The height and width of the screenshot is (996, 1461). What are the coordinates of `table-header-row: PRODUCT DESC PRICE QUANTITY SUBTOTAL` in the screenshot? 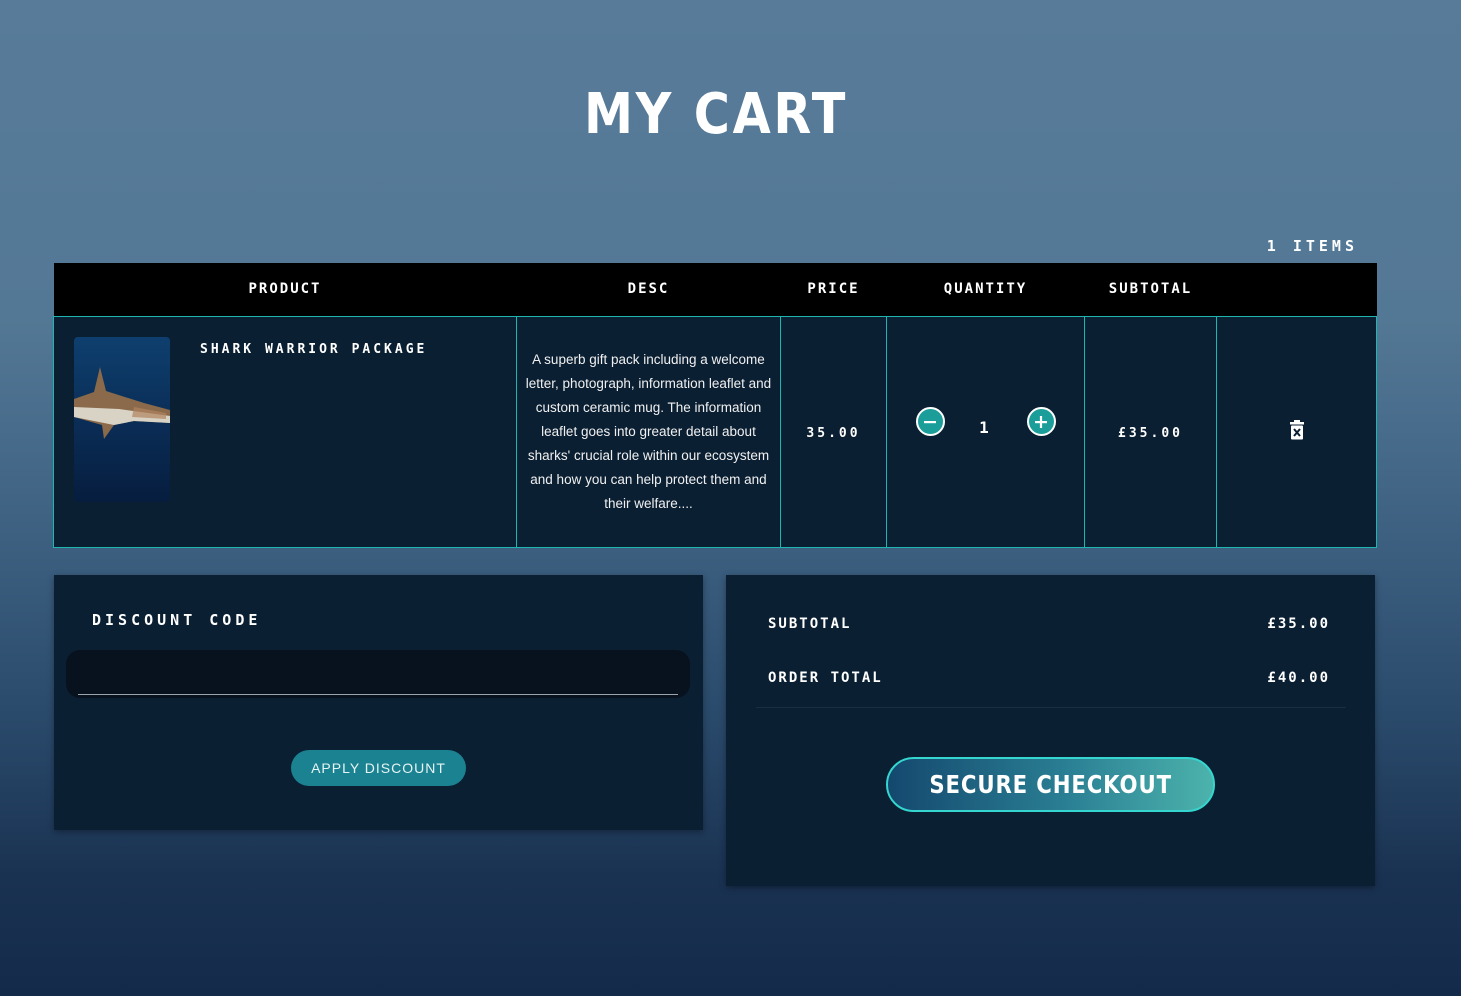 It's located at (715, 289).